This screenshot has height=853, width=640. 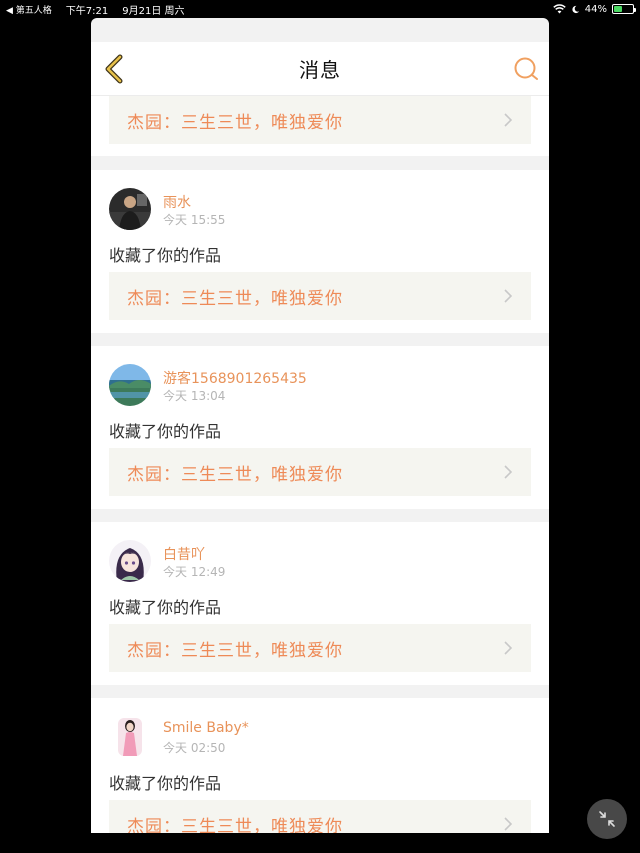 What do you see at coordinates (575, 9) in the screenshot?
I see `moon-icon` at bounding box center [575, 9].